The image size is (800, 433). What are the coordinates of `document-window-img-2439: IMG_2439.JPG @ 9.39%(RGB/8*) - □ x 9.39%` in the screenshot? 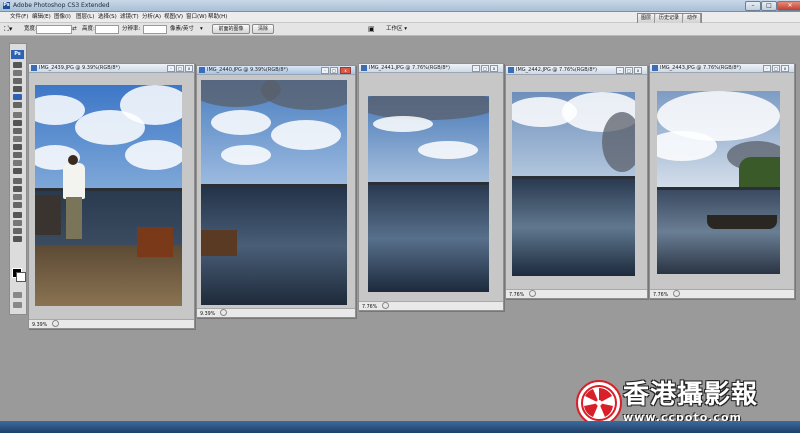 It's located at (111, 196).